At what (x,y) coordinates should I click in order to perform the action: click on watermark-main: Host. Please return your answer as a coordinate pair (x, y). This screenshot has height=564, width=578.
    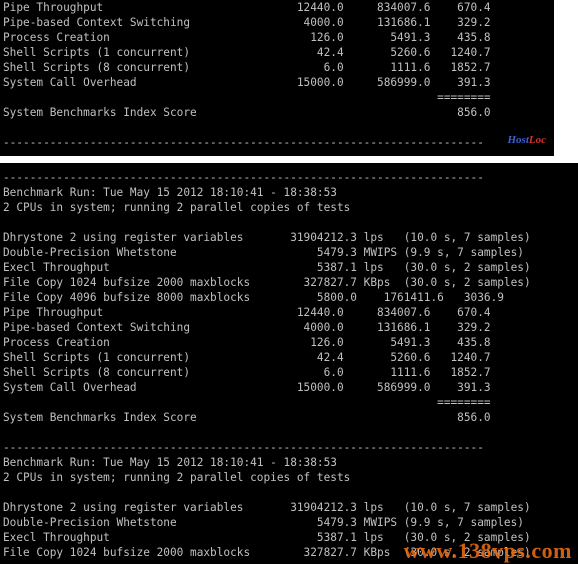
    Looking at the image, I should click on (518, 140).